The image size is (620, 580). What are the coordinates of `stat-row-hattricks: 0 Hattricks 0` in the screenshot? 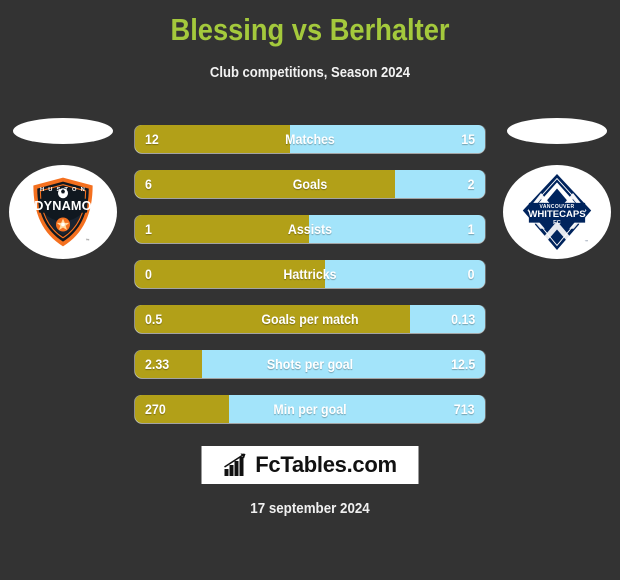 It's located at (310, 274).